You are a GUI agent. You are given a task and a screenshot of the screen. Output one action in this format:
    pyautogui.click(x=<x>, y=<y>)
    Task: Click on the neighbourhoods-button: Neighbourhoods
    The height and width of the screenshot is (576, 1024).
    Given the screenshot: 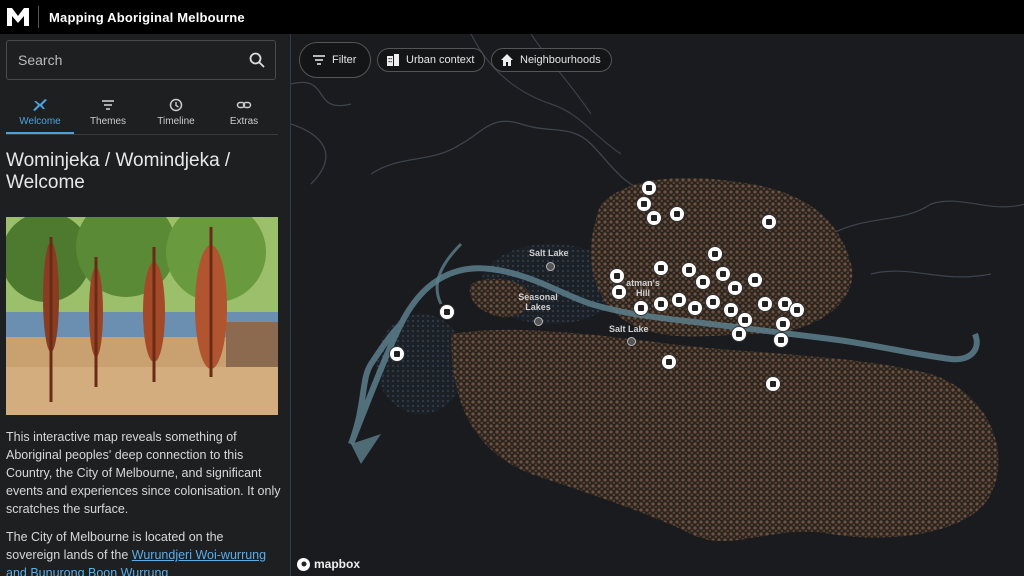 What is the action you would take?
    pyautogui.click(x=551, y=60)
    